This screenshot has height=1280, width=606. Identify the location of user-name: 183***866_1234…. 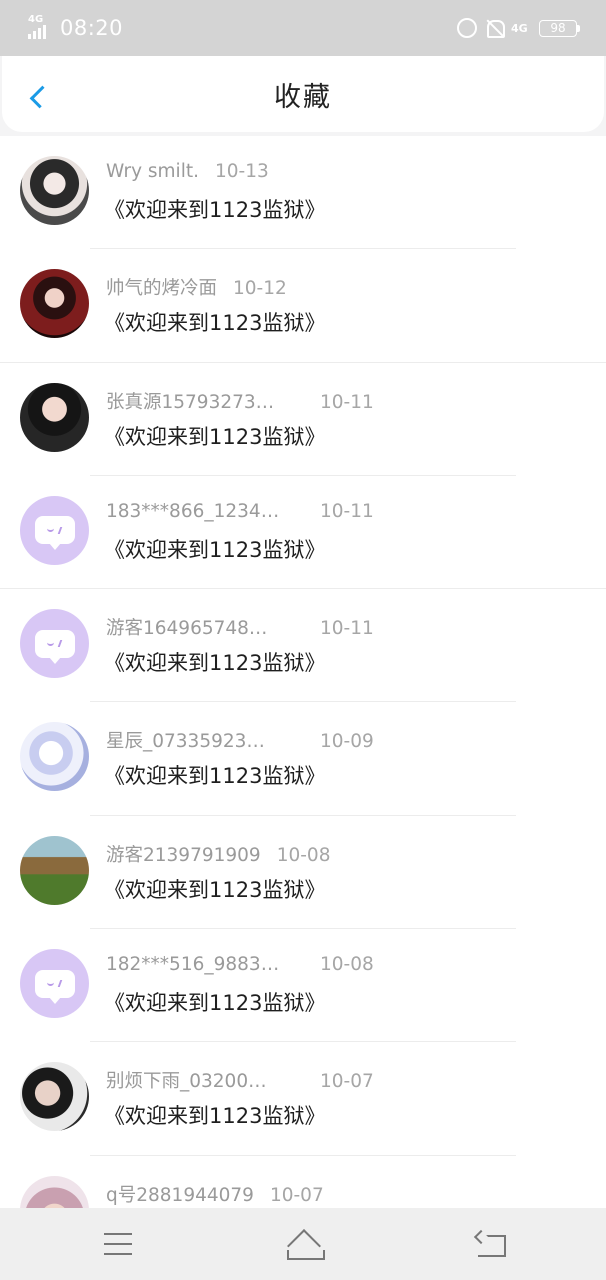
(193, 511).